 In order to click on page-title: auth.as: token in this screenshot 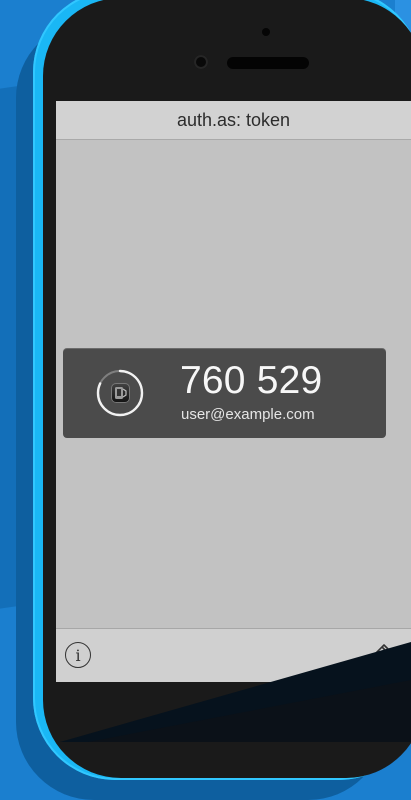, I will do `click(233, 119)`.